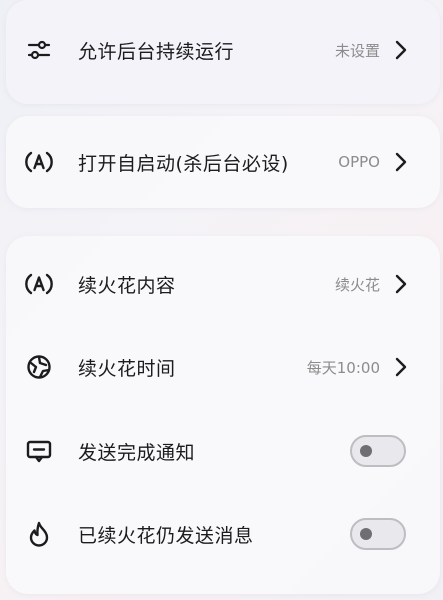 The width and height of the screenshot is (443, 600). I want to click on time-label: 续火花时间, so click(127, 368).